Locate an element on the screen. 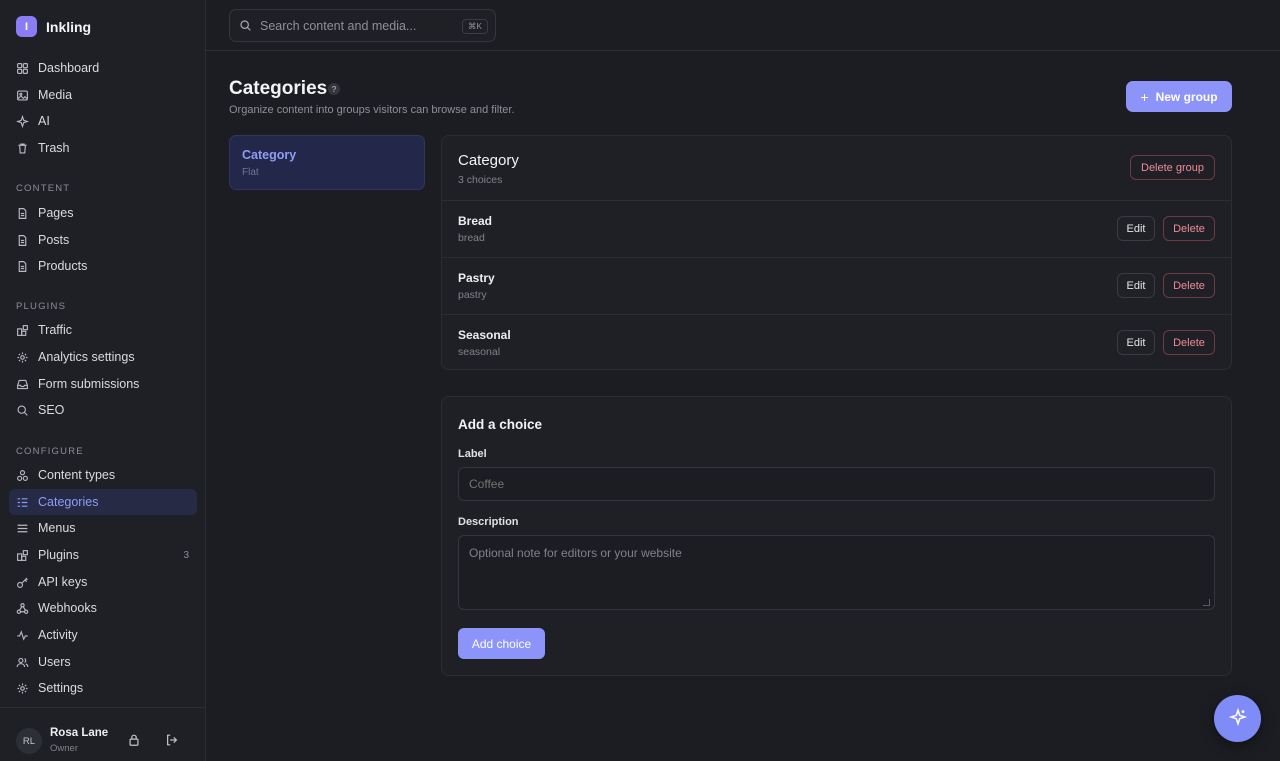  sidebar-item-label: API keys is located at coordinates (63, 582).